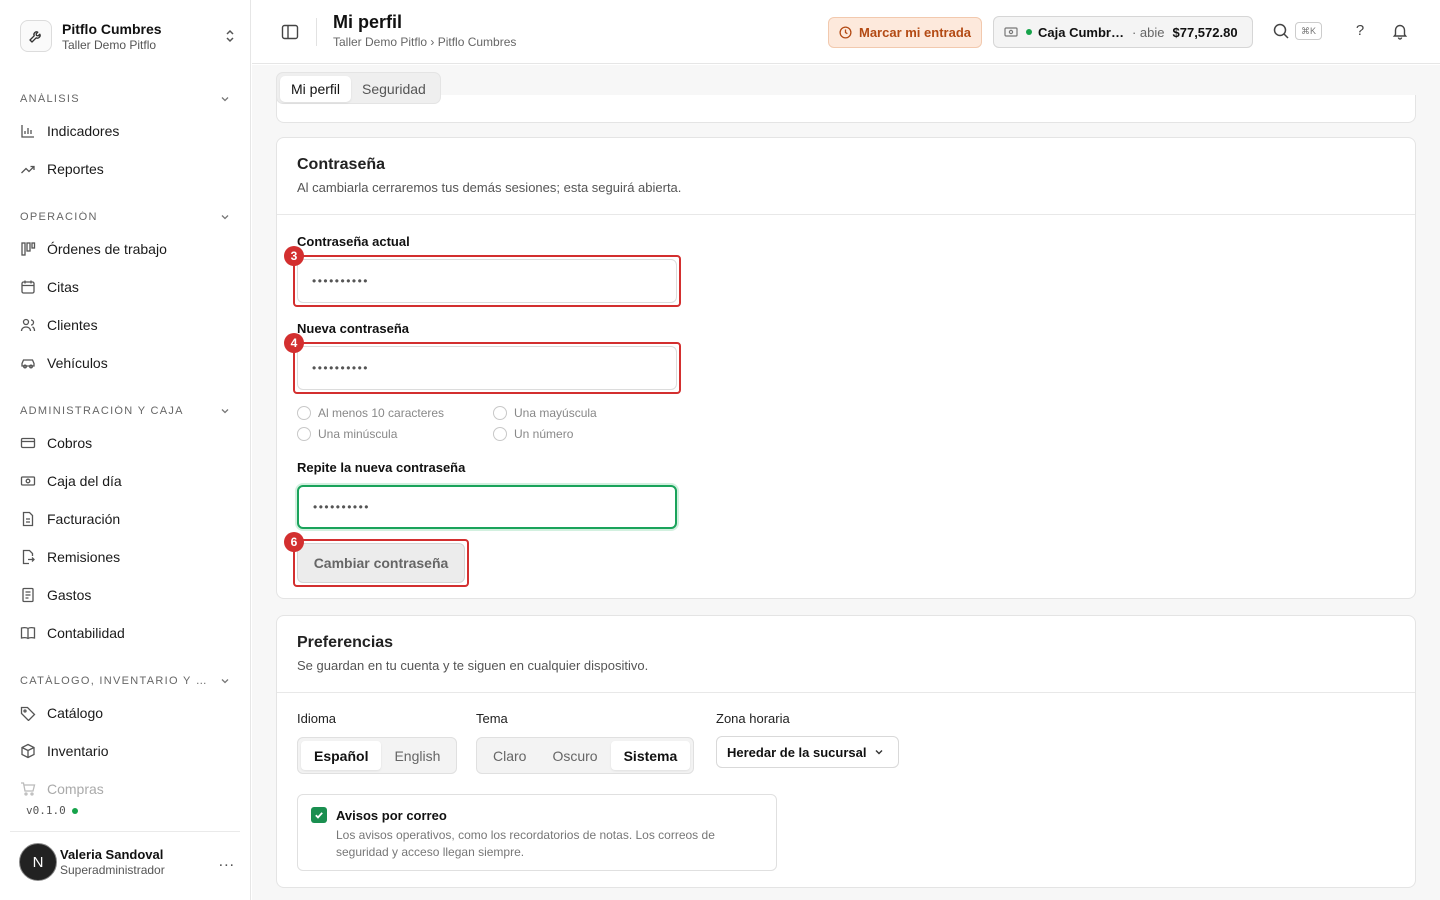  Describe the element at coordinates (125, 633) in the screenshot. I see `sidebar-item-contabilidad: Contabilidad` at that location.